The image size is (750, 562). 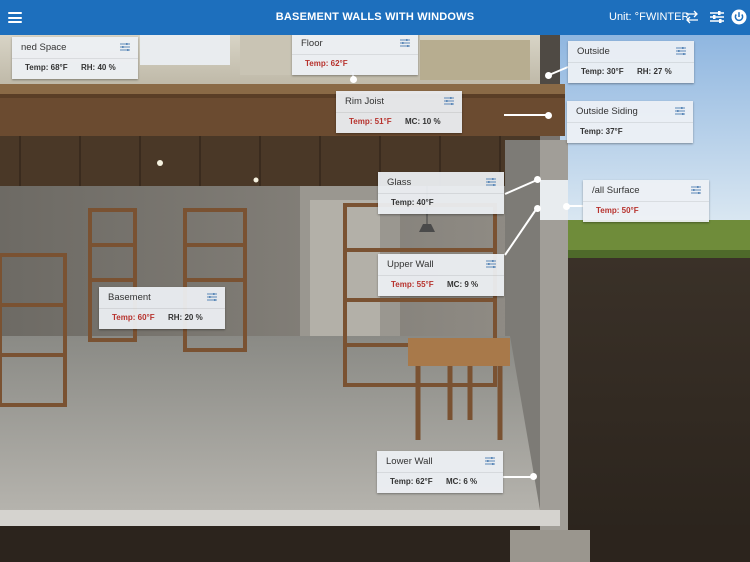 What do you see at coordinates (412, 284) in the screenshot?
I see `card-temp: Temp: 55°F` at bounding box center [412, 284].